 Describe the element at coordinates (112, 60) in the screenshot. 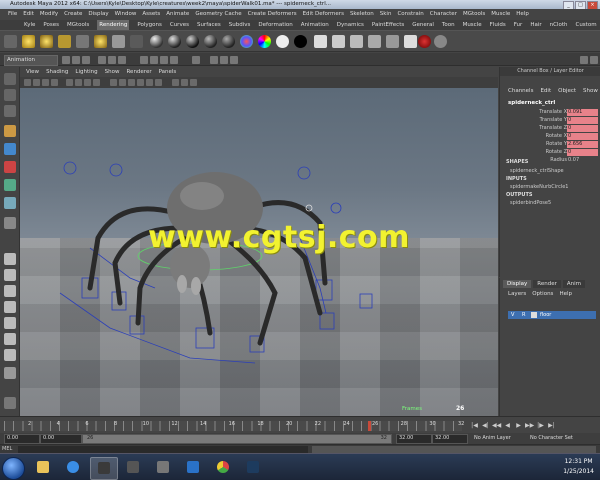

I see `select-object-icon` at that location.